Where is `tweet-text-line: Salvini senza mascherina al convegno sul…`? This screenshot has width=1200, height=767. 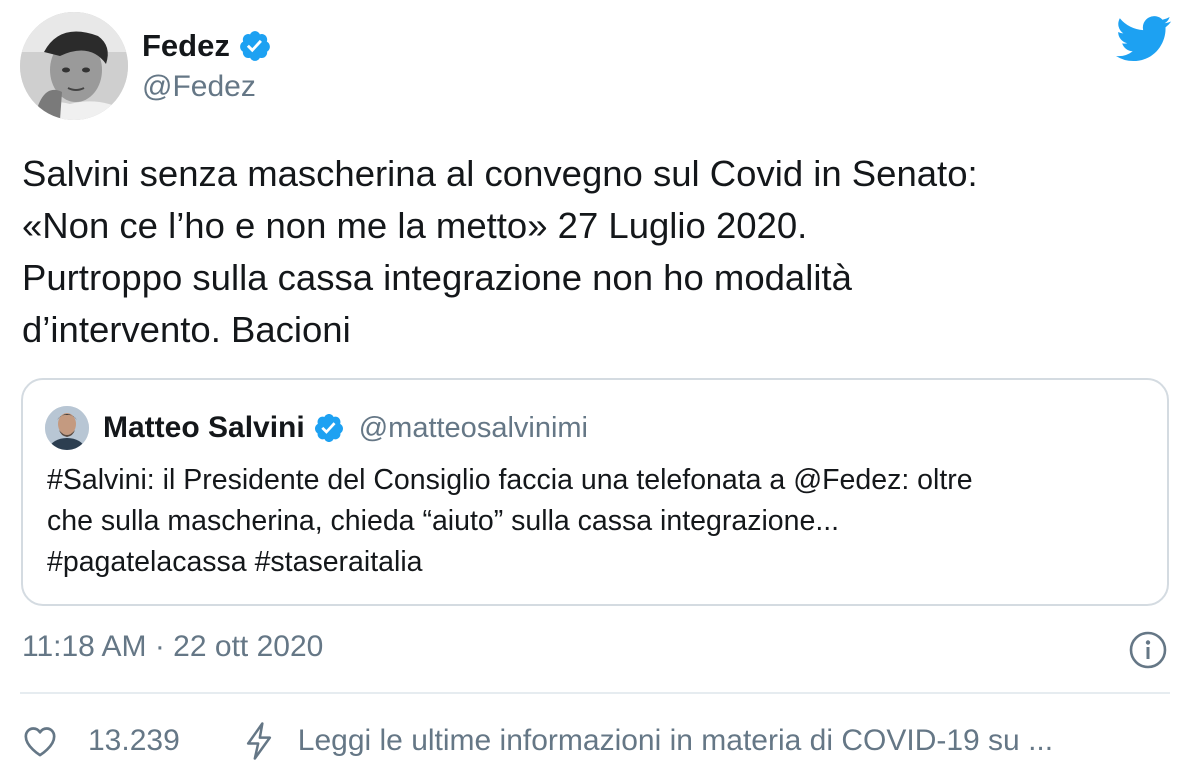
tweet-text-line: Salvini senza mascherina al convegno sul… is located at coordinates (500, 173).